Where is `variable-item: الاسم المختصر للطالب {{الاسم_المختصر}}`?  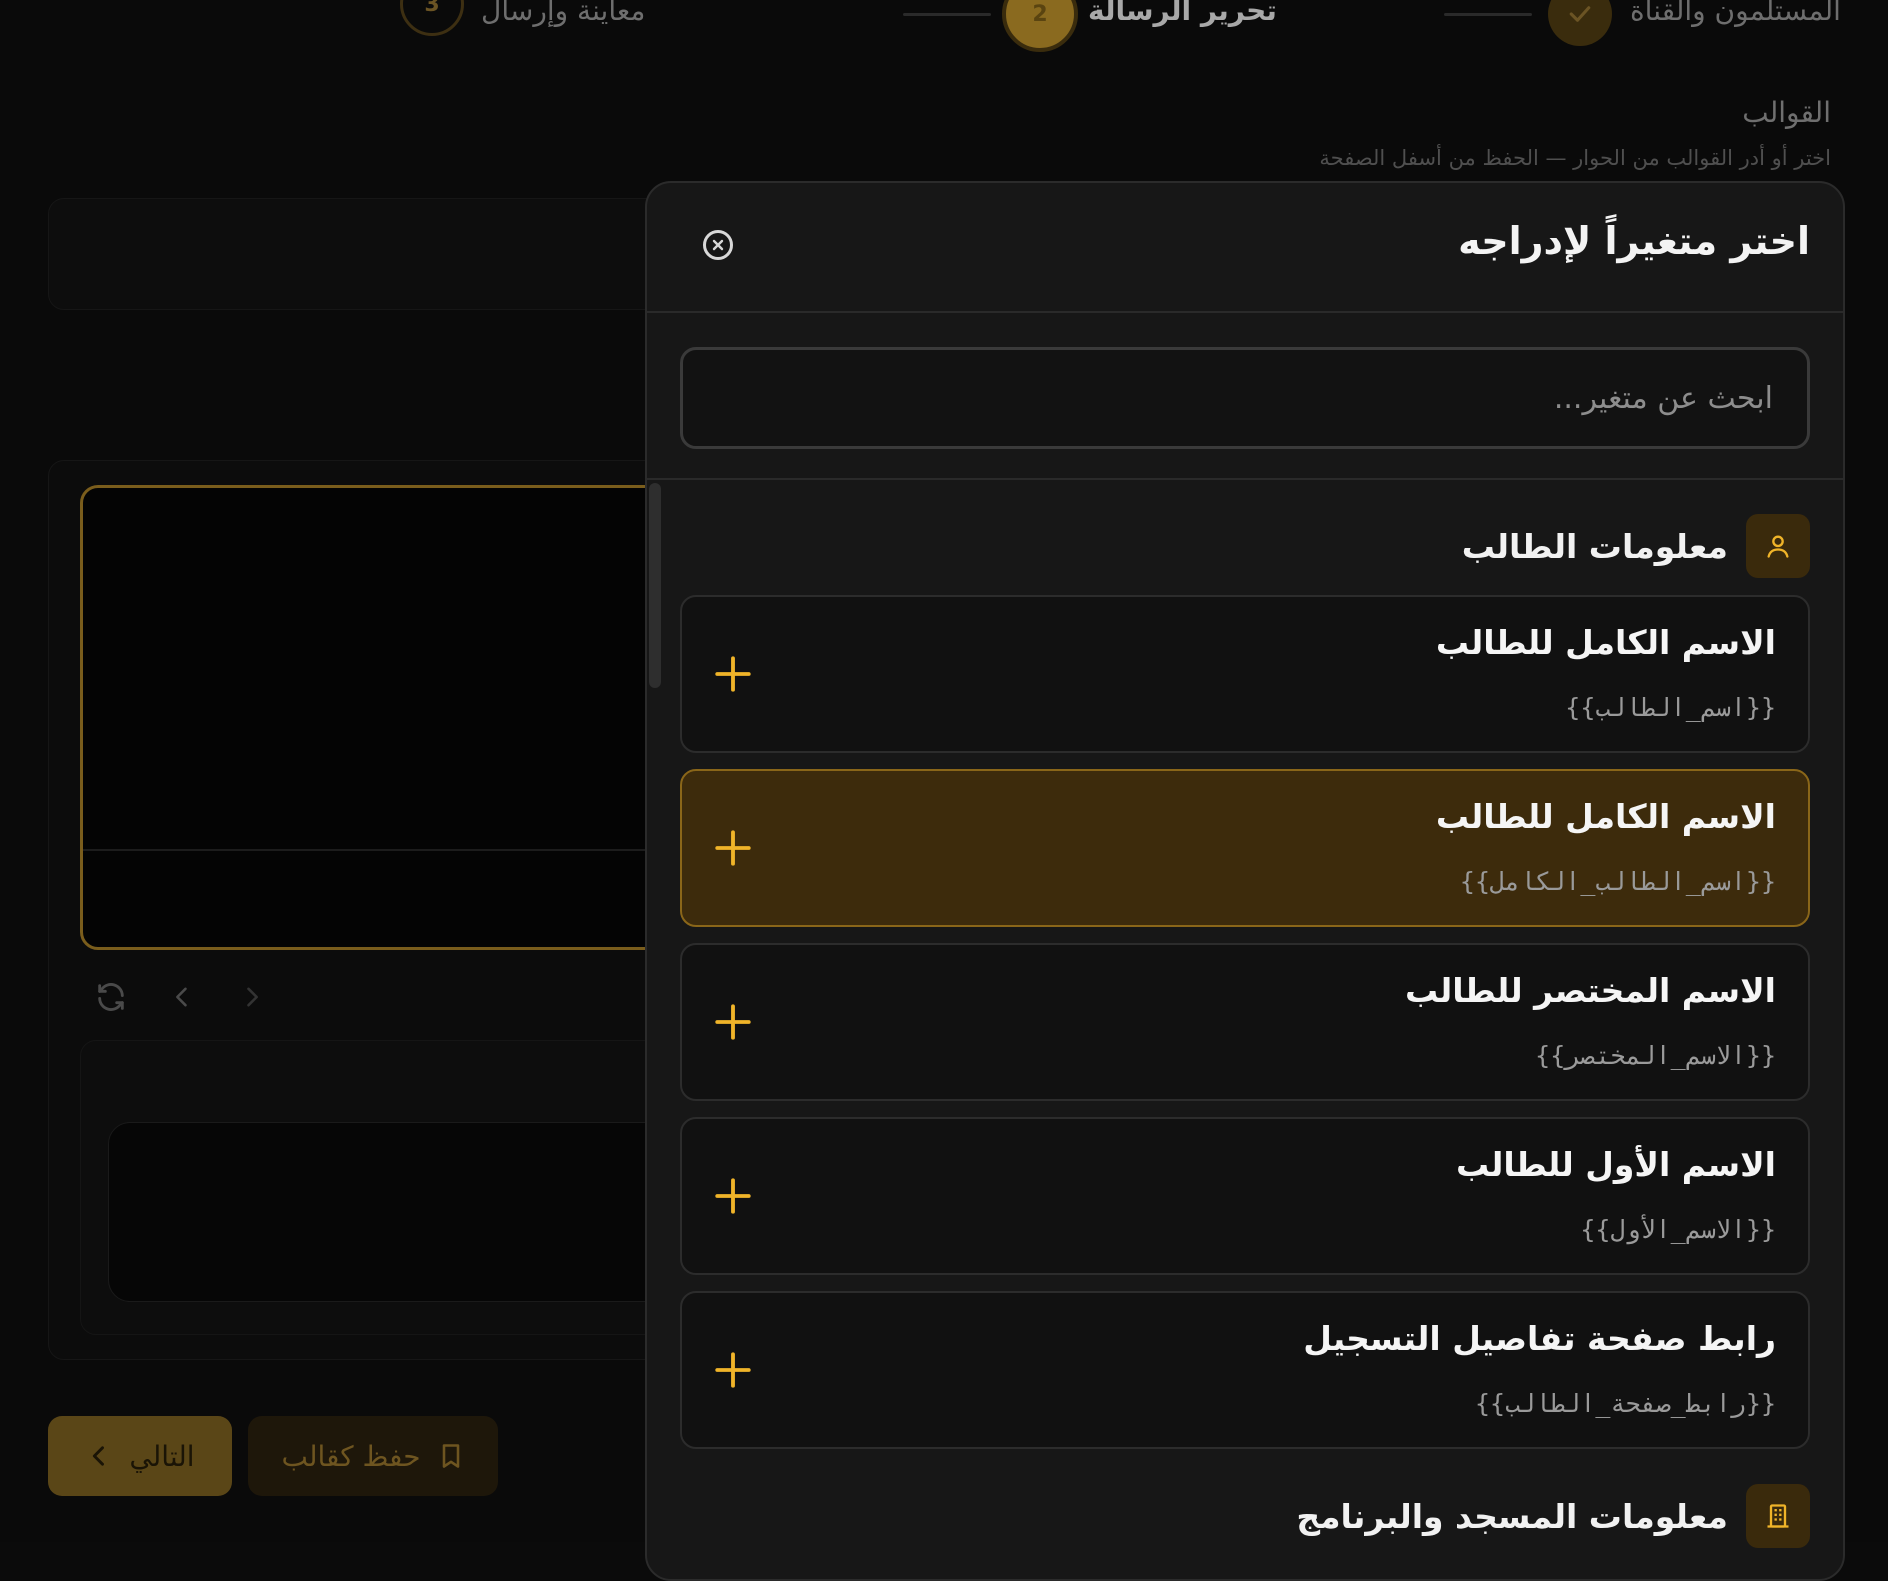
variable-item: الاسم المختصر للطالب {{الاسم_المختصر}} is located at coordinates (1245, 1022).